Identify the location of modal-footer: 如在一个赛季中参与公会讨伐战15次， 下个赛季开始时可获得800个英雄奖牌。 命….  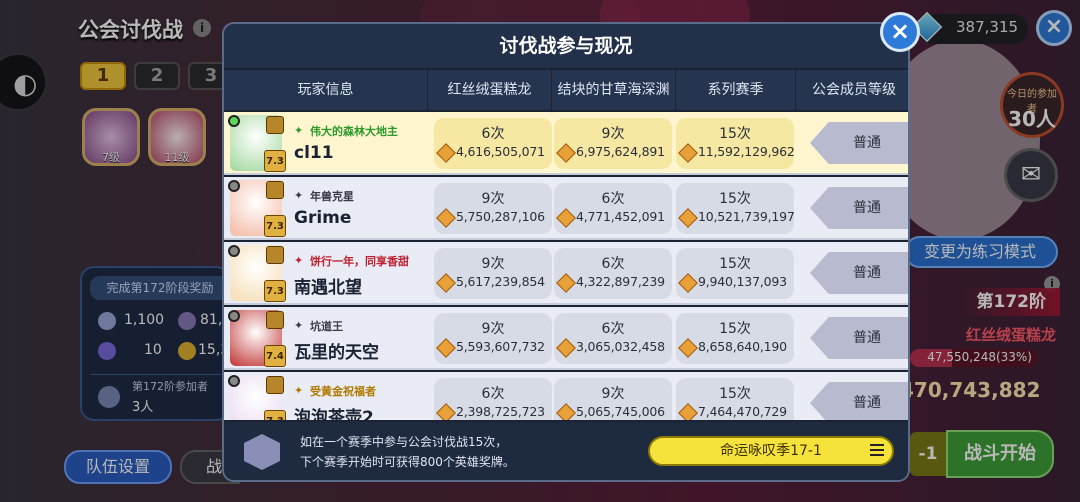
(566, 451).